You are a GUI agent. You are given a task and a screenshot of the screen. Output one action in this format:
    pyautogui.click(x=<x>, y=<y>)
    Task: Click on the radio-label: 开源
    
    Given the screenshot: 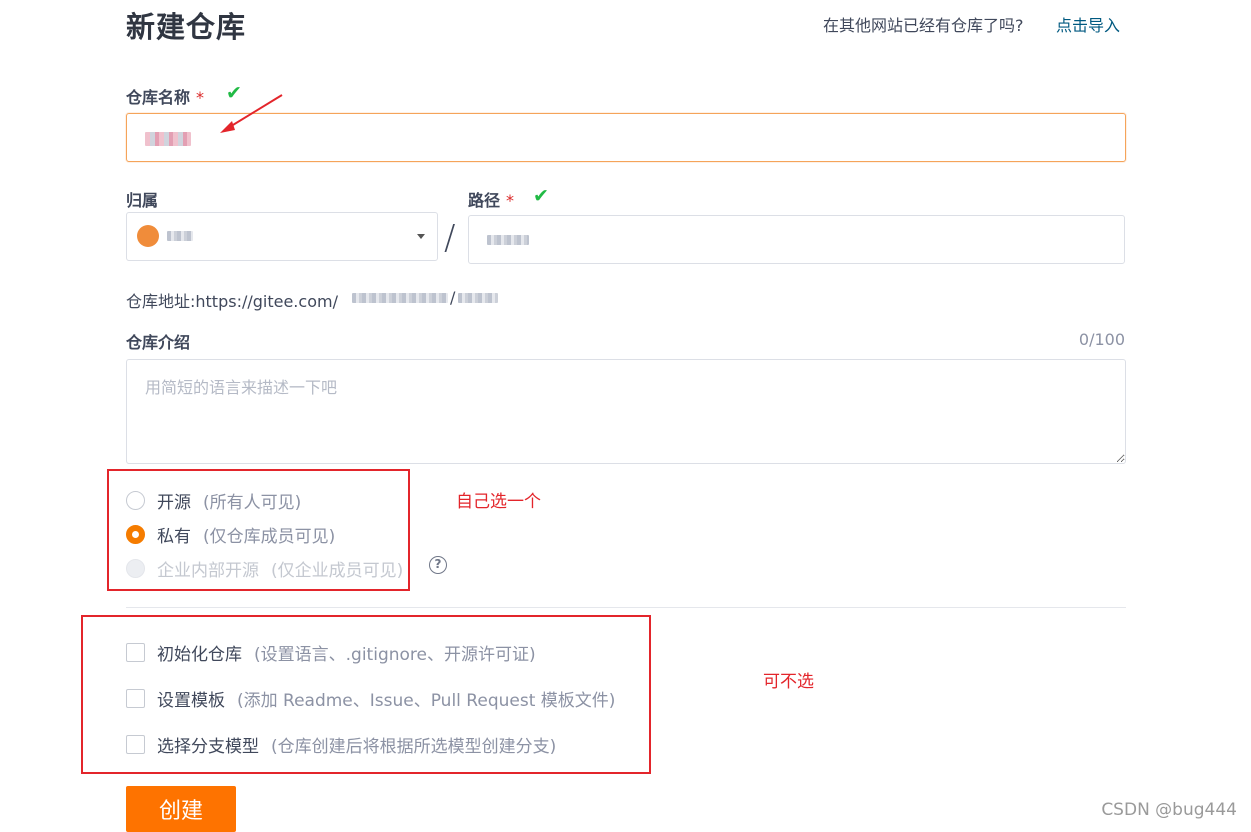 What is the action you would take?
    pyautogui.click(x=174, y=502)
    